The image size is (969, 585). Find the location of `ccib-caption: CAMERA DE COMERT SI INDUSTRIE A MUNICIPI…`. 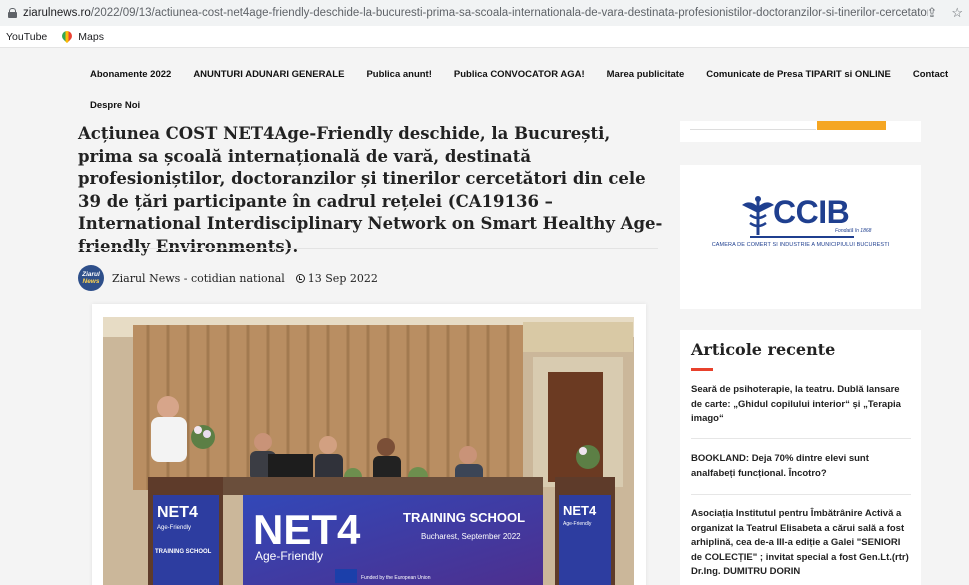

ccib-caption: CAMERA DE COMERT SI INDUSTRIE A MUNICIPI… is located at coordinates (800, 245).